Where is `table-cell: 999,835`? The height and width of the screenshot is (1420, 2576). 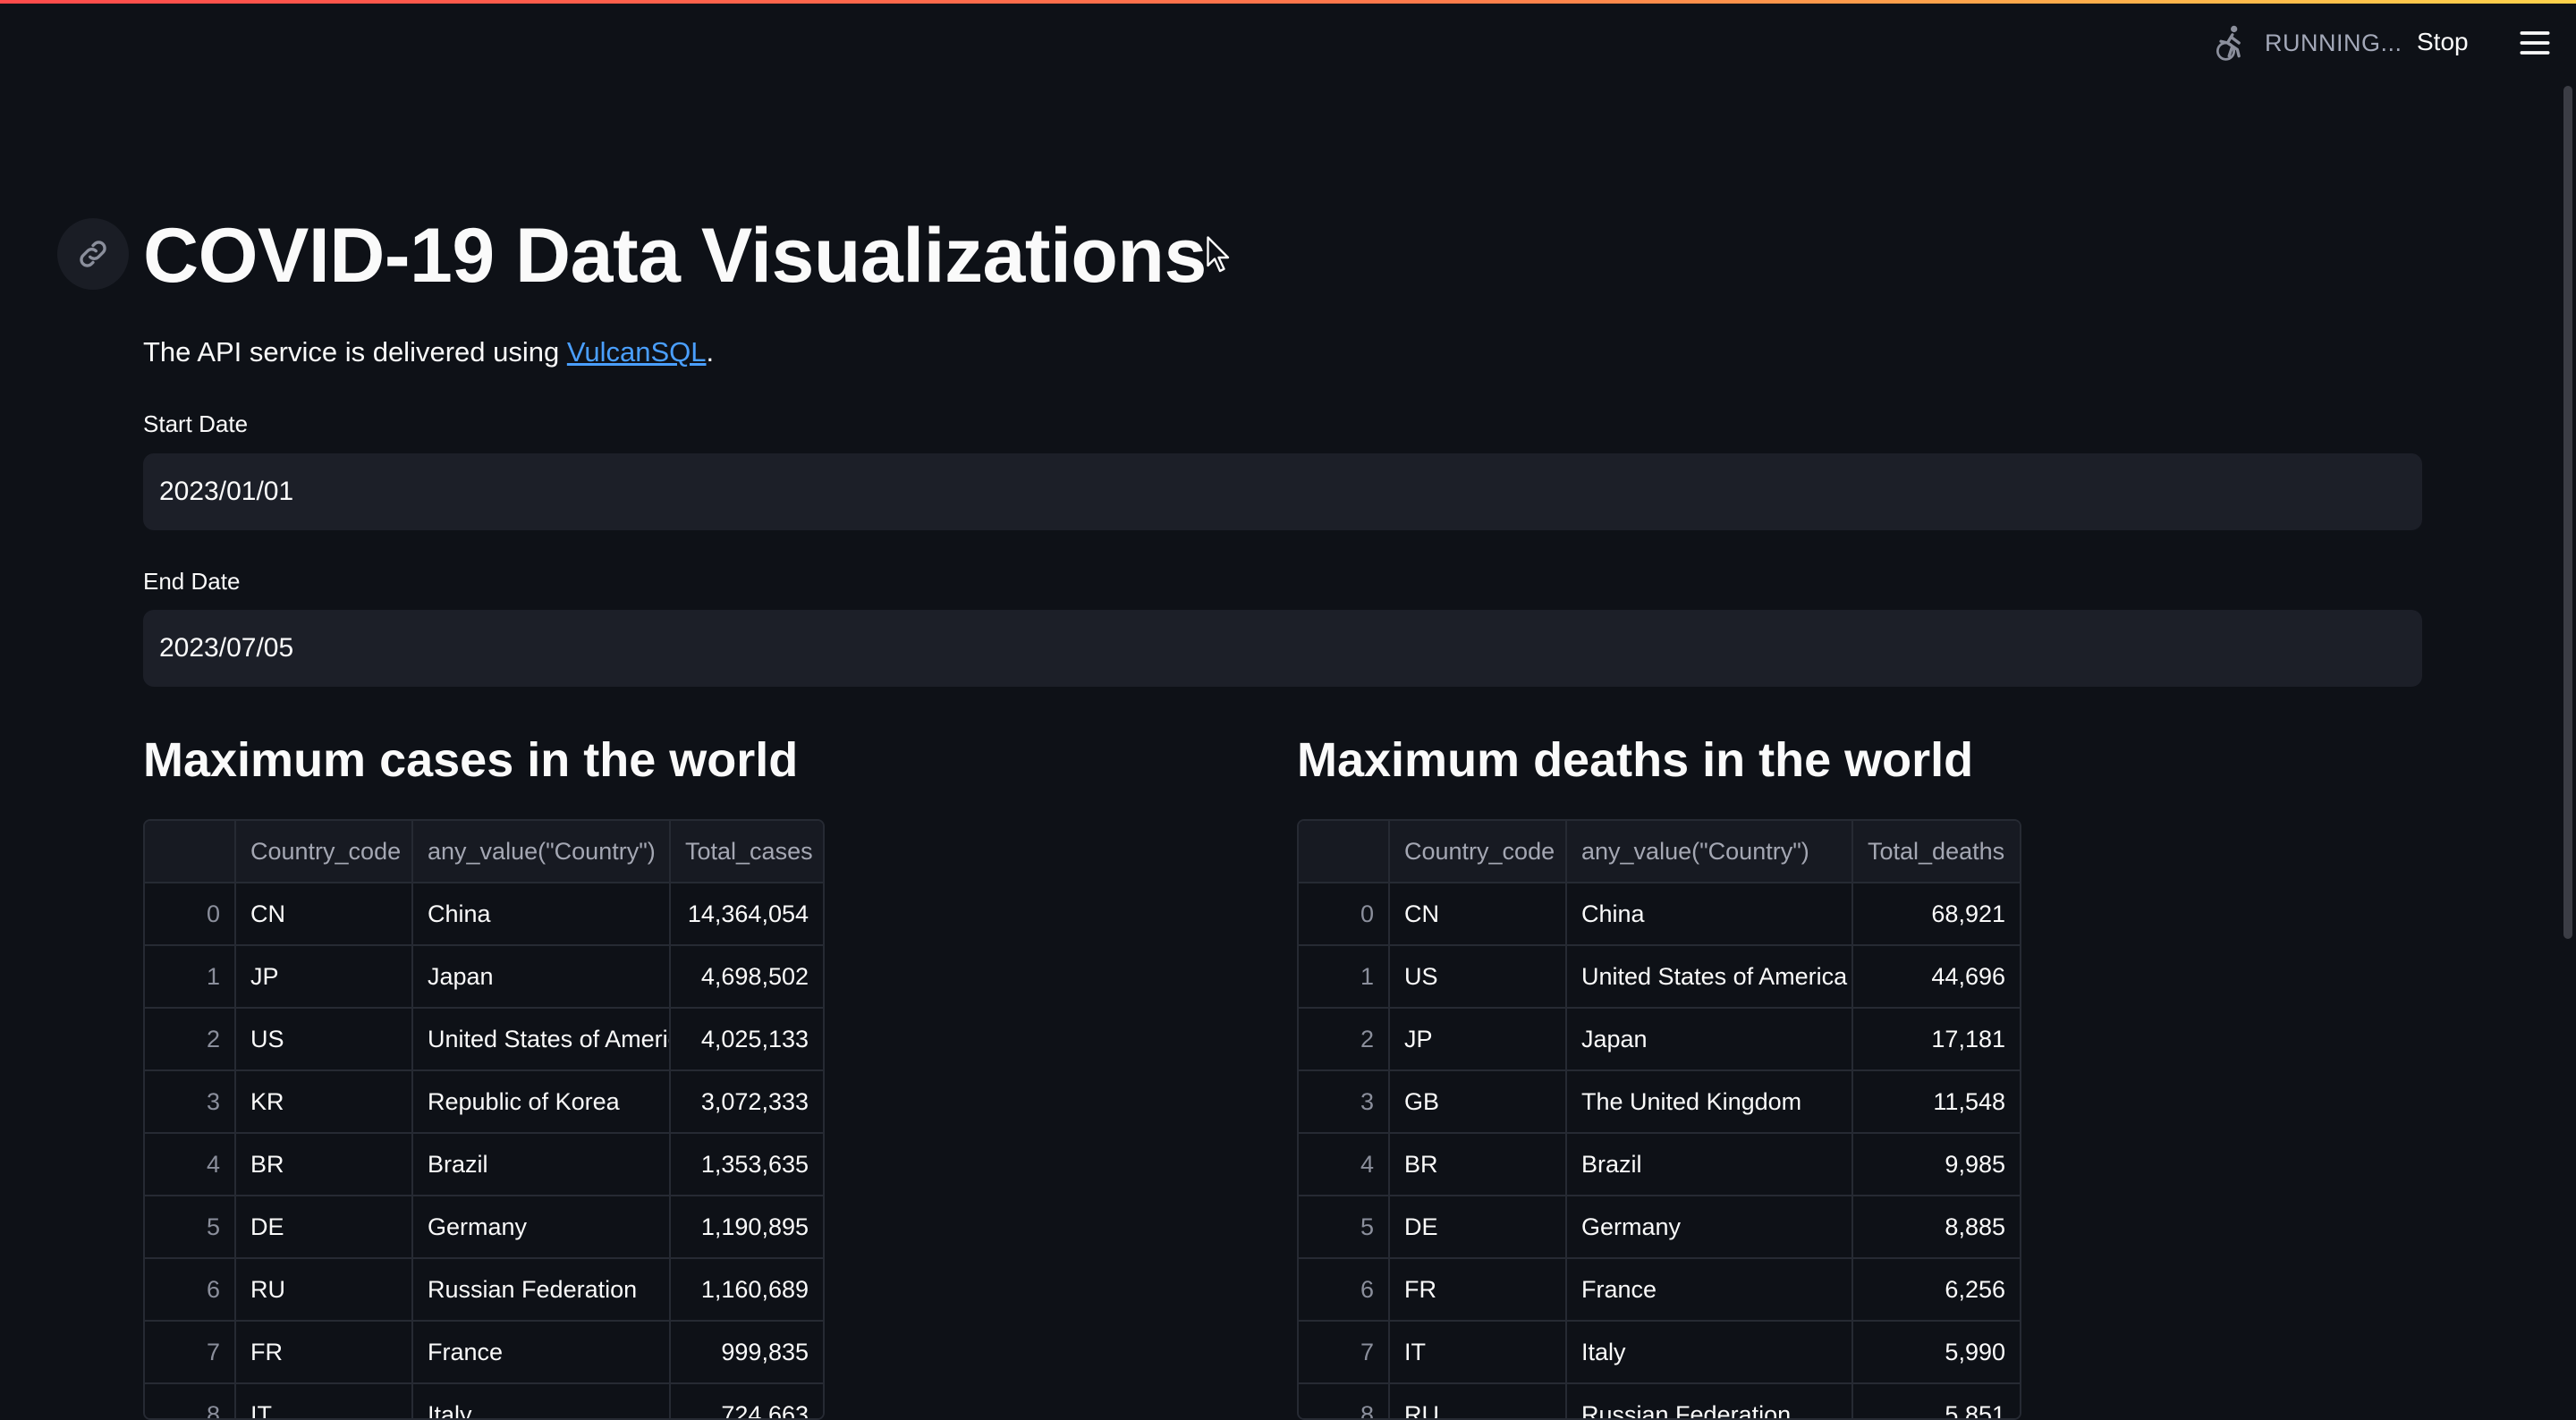 table-cell: 999,835 is located at coordinates (747, 1353).